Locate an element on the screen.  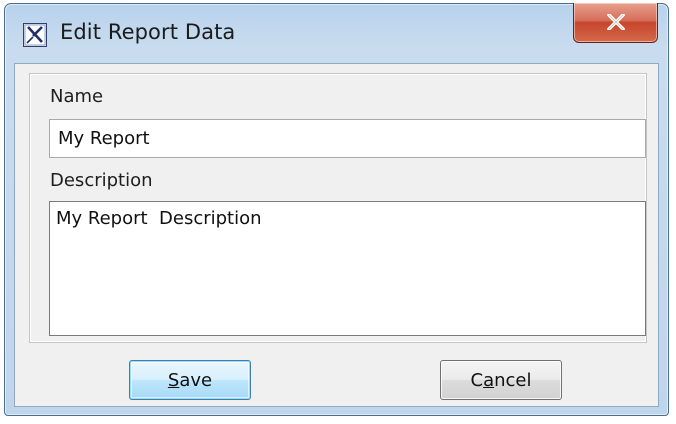
cancel-mnemonic: a is located at coordinates (489, 380).